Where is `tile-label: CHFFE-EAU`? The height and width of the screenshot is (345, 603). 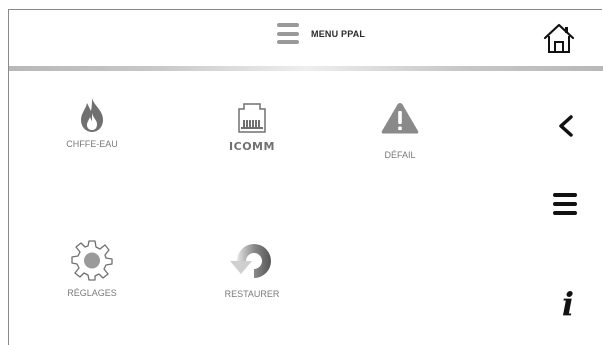 tile-label: CHFFE-EAU is located at coordinates (92, 144).